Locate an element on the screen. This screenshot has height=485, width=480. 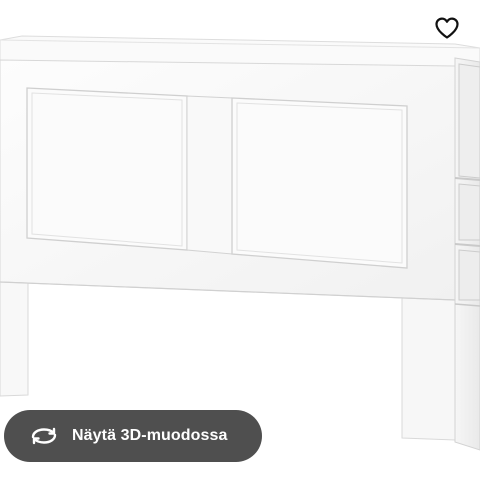
heart-outline-icon is located at coordinates (447, 29).